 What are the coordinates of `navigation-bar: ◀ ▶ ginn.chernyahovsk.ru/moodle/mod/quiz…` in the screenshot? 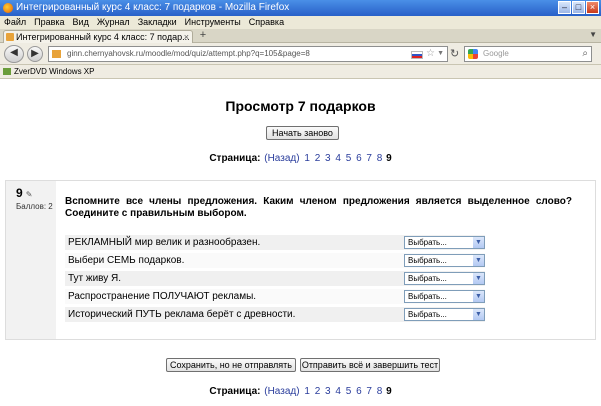 It's located at (300, 54).